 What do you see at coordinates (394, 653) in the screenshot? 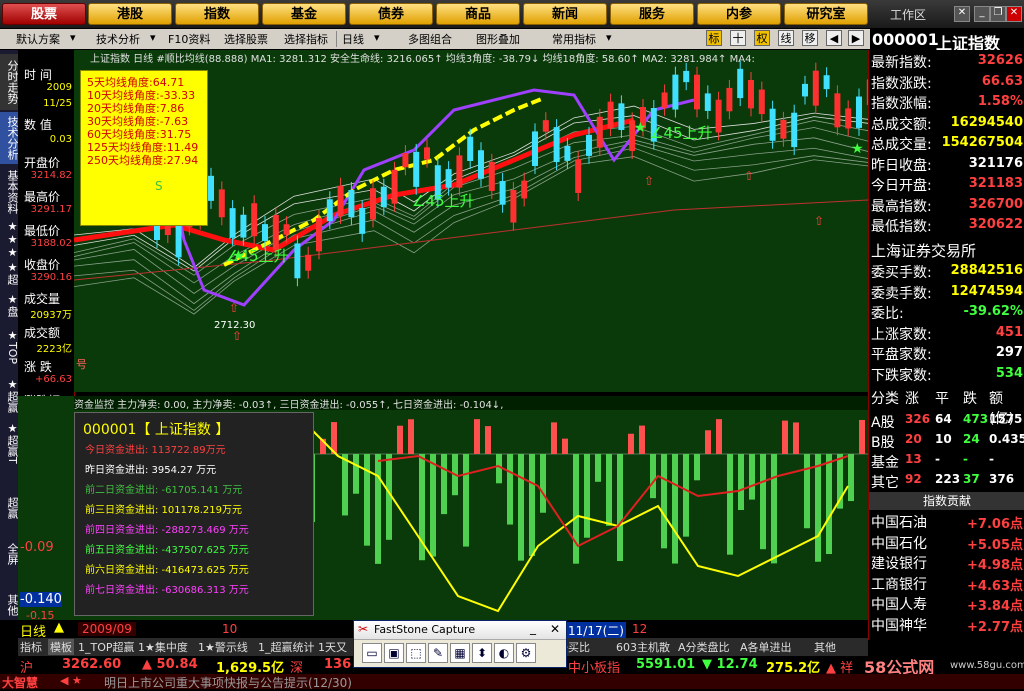
I see `object-capture-icon: ▣` at bounding box center [394, 653].